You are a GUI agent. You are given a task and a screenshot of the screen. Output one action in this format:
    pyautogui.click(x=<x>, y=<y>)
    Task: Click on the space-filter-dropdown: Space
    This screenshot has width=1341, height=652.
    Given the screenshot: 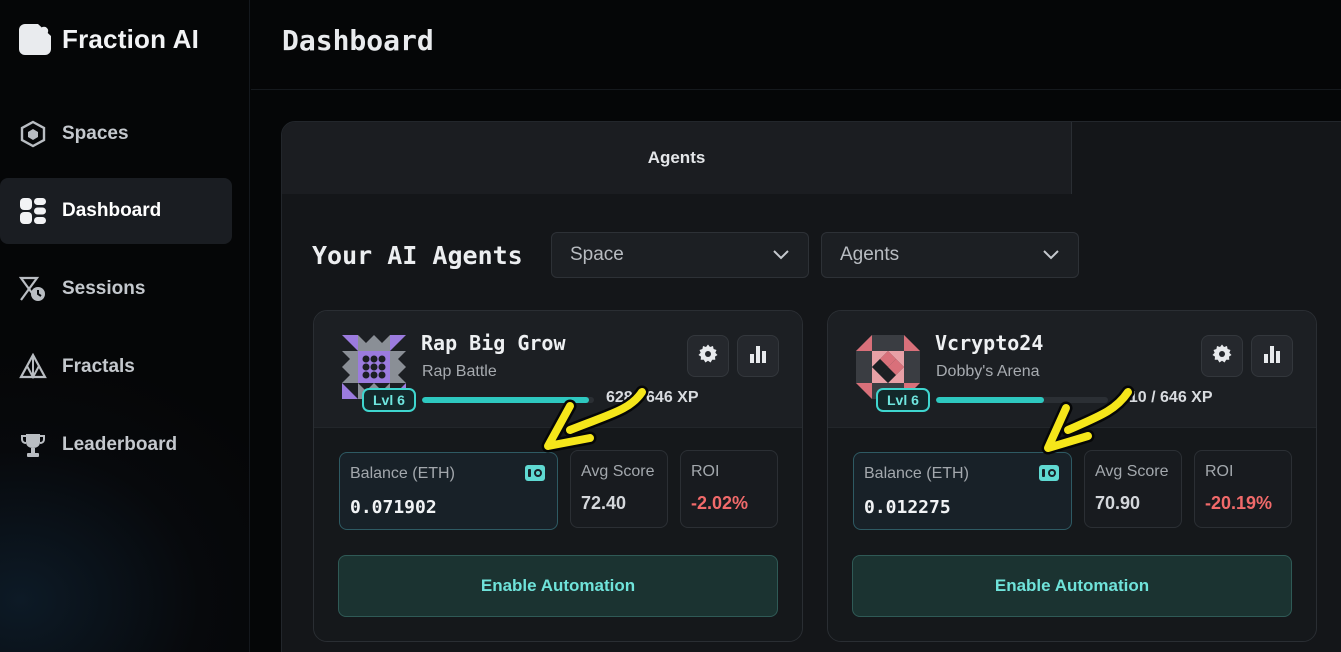 What is the action you would take?
    pyautogui.click(x=680, y=255)
    